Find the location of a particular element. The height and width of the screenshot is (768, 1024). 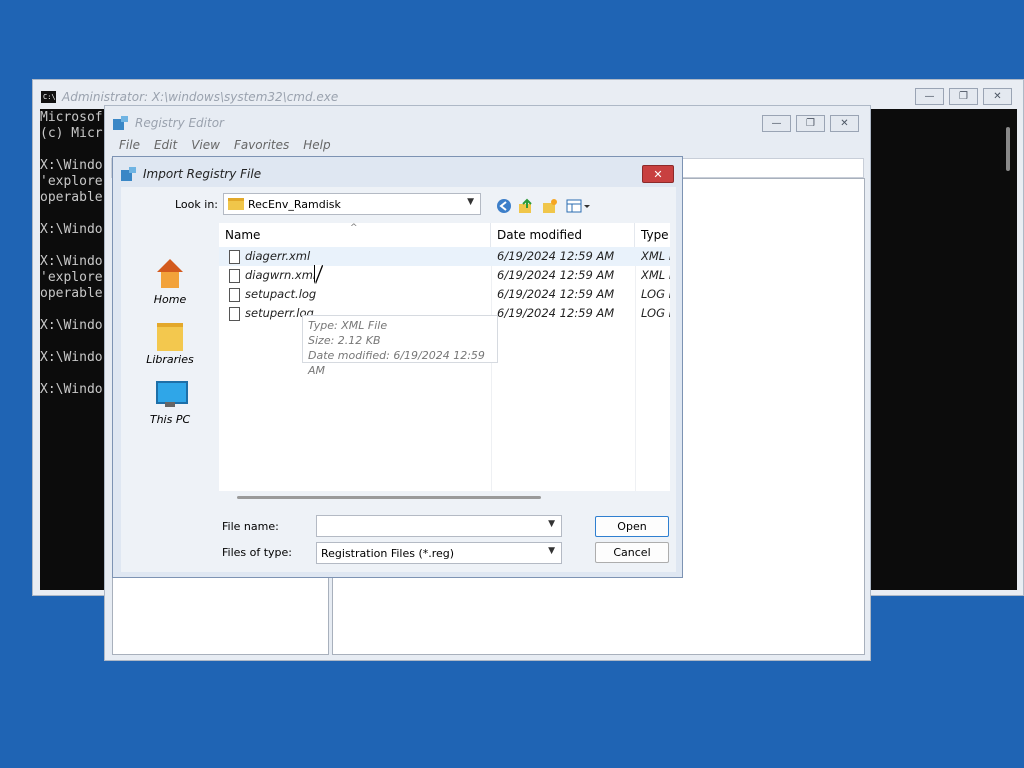

column-name-label: Name is located at coordinates (243, 235).